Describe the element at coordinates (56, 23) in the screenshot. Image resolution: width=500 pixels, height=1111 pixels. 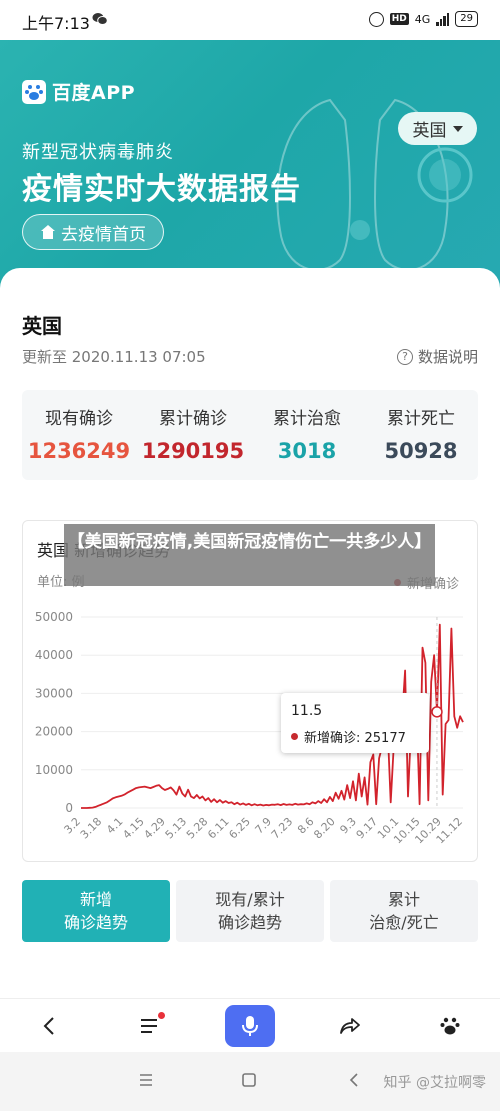
I see `status-time: 上午7:13` at that location.